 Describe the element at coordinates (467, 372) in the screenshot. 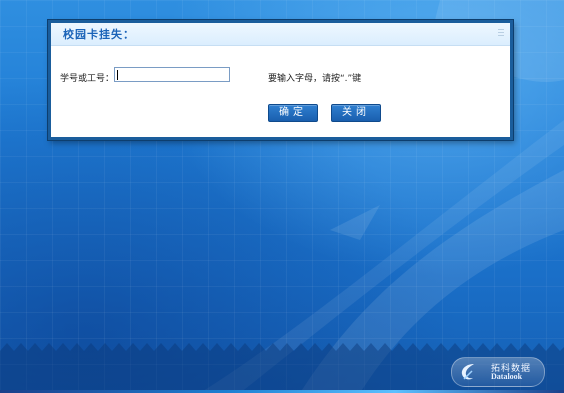

I see `logo-swoosh-icon` at that location.